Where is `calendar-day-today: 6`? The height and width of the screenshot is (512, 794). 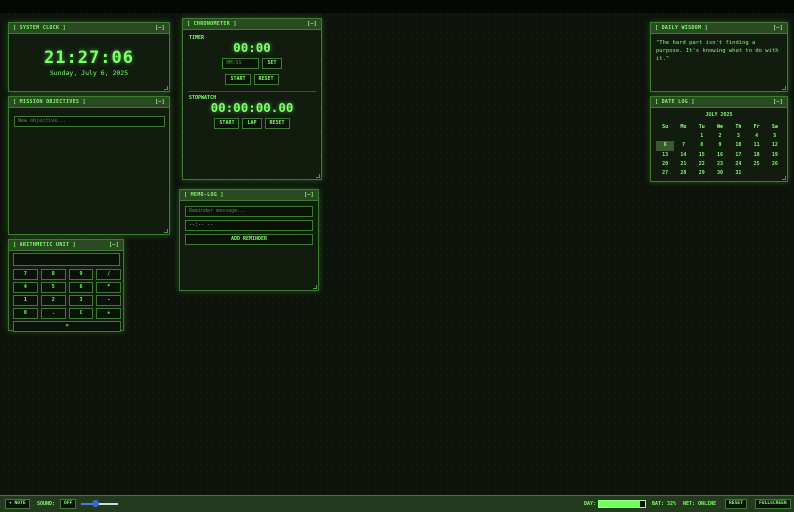 calendar-day-today: 6 is located at coordinates (665, 146).